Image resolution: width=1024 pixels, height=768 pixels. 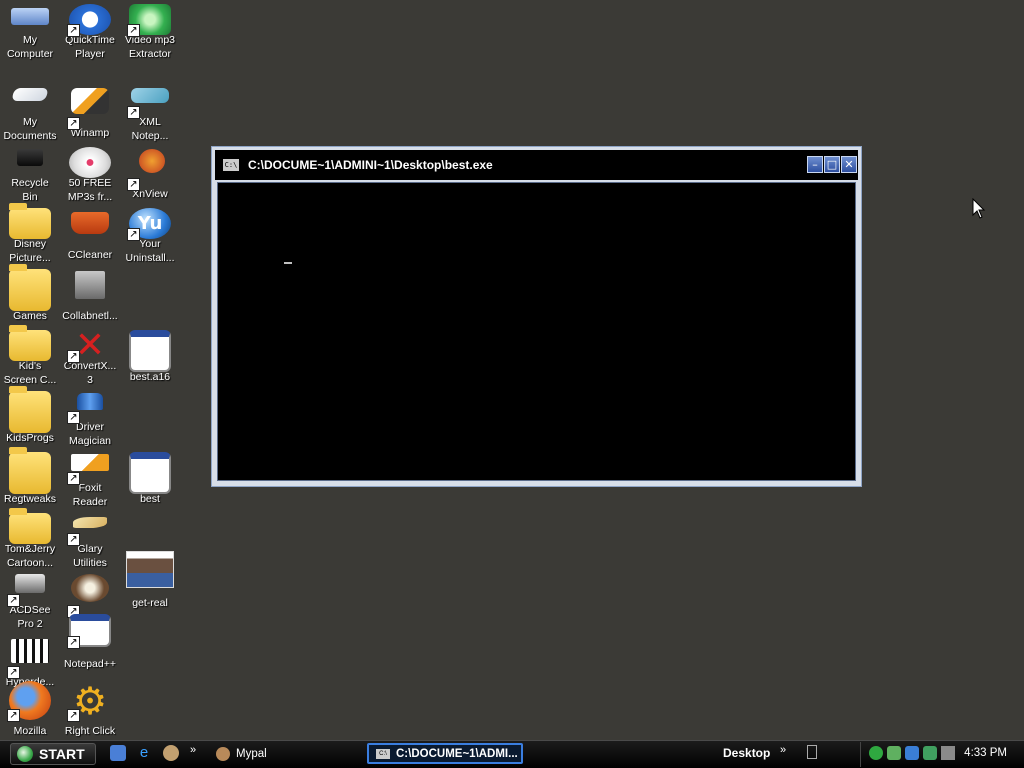 What do you see at coordinates (193, 750) in the screenshot?
I see `quick-launch-chevron: »` at bounding box center [193, 750].